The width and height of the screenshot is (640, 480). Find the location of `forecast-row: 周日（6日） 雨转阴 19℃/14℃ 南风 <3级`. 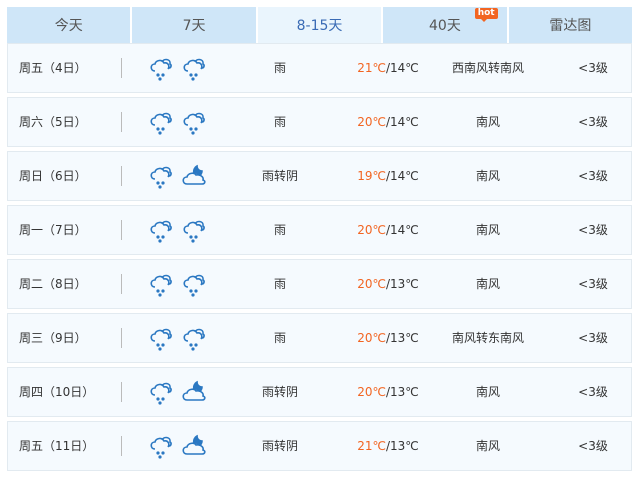

forecast-row: 周日（6日） 雨转阴 19℃/14℃ 南风 <3级 is located at coordinates (319, 176).